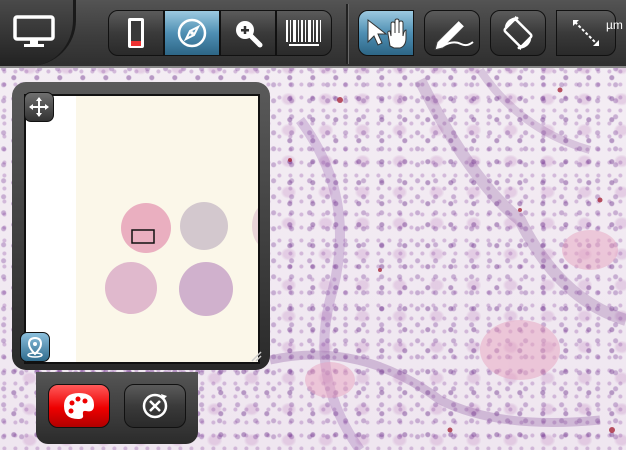 The image size is (626, 450). I want to click on barcode-button, so click(304, 33).